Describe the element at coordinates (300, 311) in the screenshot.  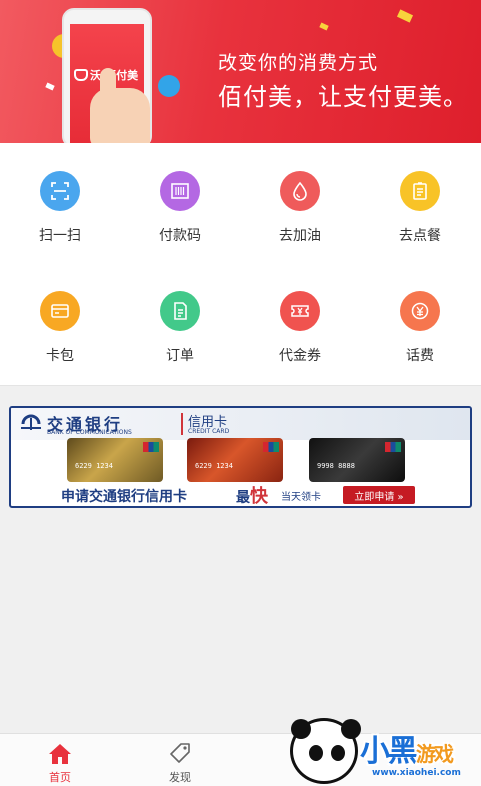
I see `voucher-icon` at that location.